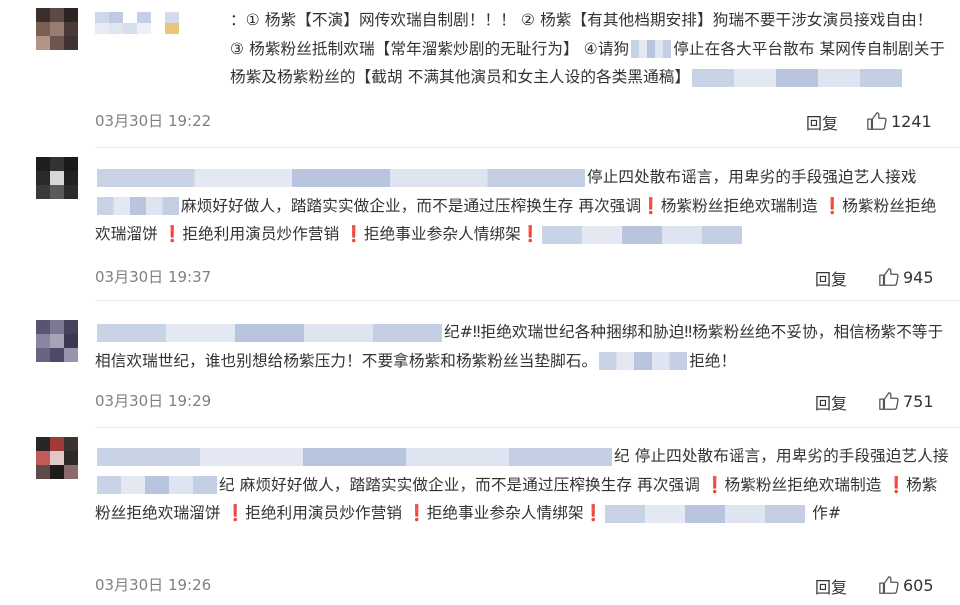  I want to click on comment-date: 03月30日 19:29, so click(153, 401).